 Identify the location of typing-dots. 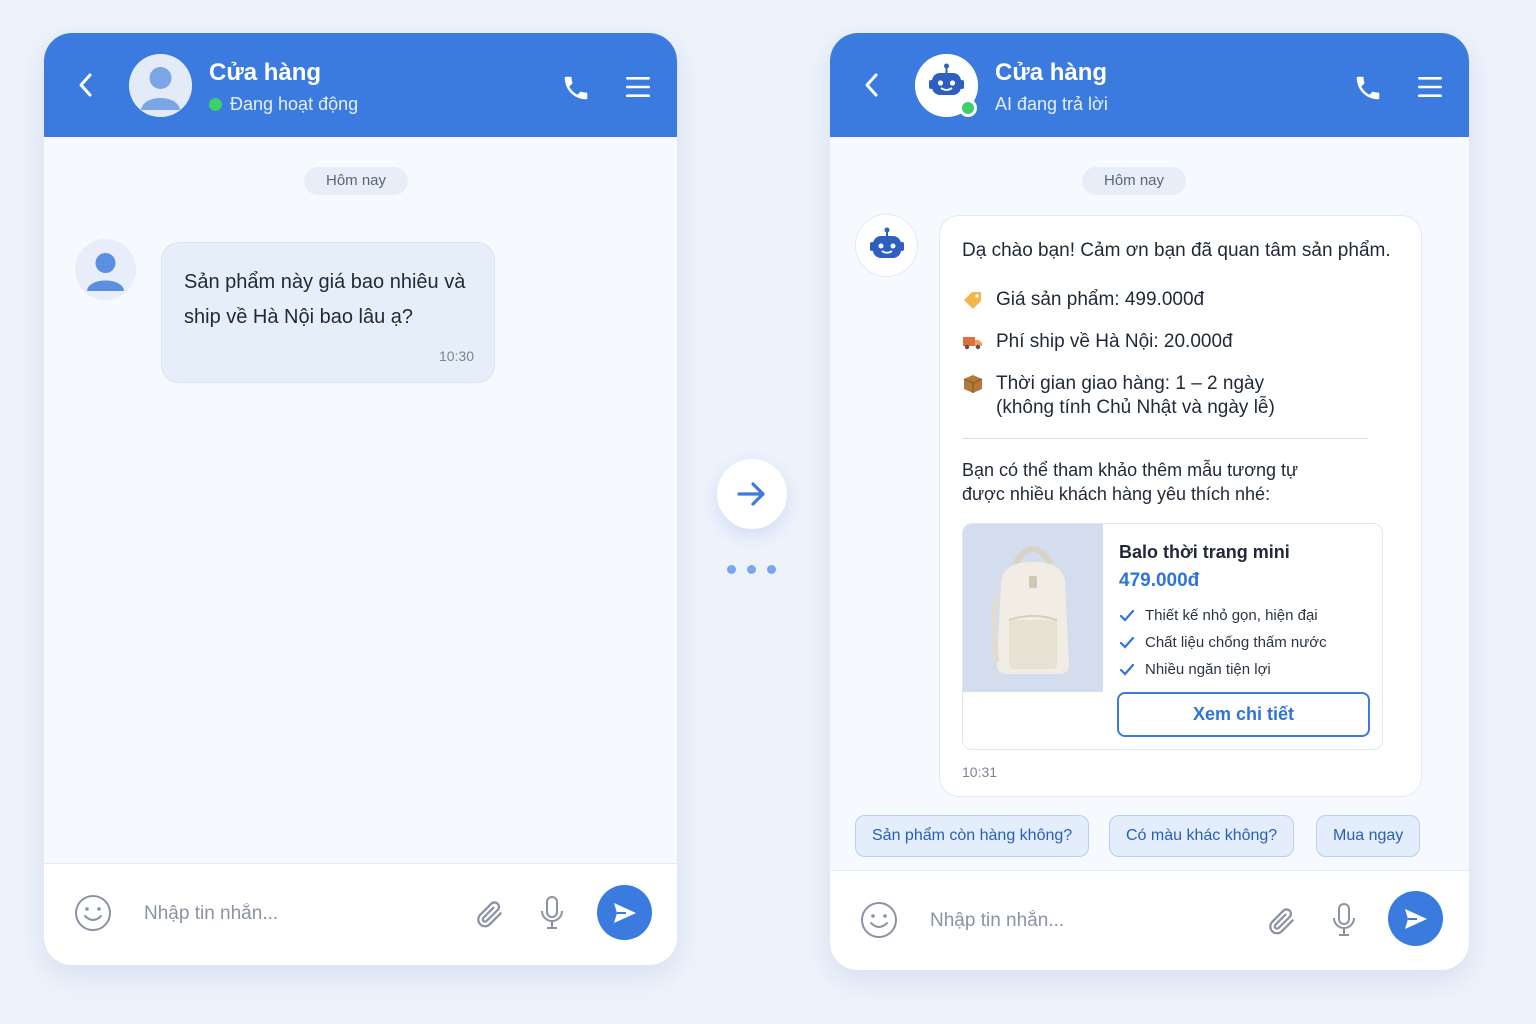
(751, 569).